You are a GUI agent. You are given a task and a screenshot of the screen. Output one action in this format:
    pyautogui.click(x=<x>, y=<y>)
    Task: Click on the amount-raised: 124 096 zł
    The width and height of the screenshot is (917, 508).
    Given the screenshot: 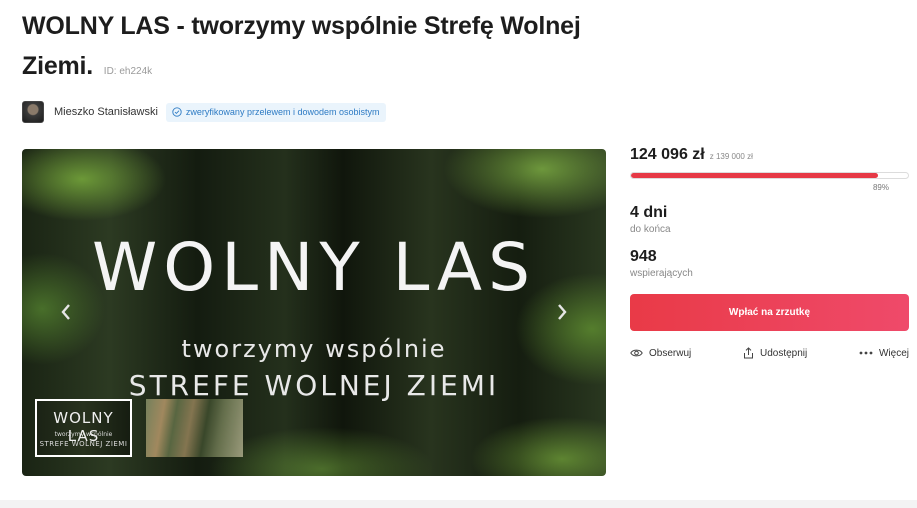 What is the action you would take?
    pyautogui.click(x=667, y=154)
    